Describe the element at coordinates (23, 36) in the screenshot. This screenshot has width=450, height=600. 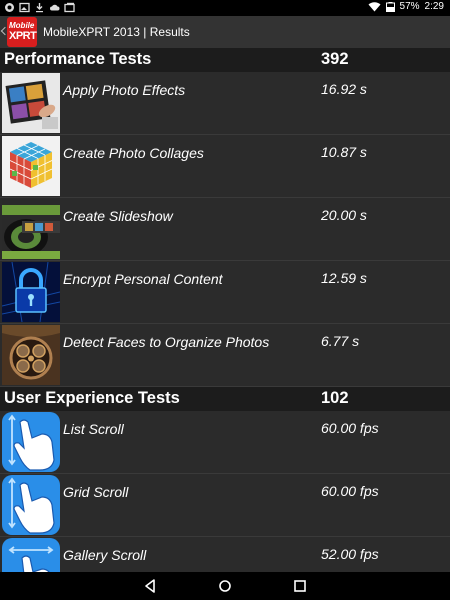
I see `logo-text-xprt: XPRT` at that location.